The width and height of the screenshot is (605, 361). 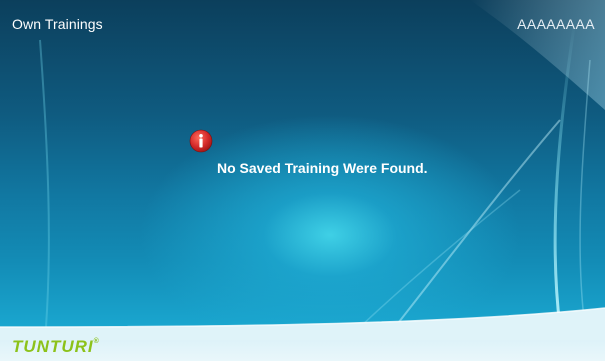 What do you see at coordinates (53, 346) in the screenshot?
I see `brand-name: TUNTURI` at bounding box center [53, 346].